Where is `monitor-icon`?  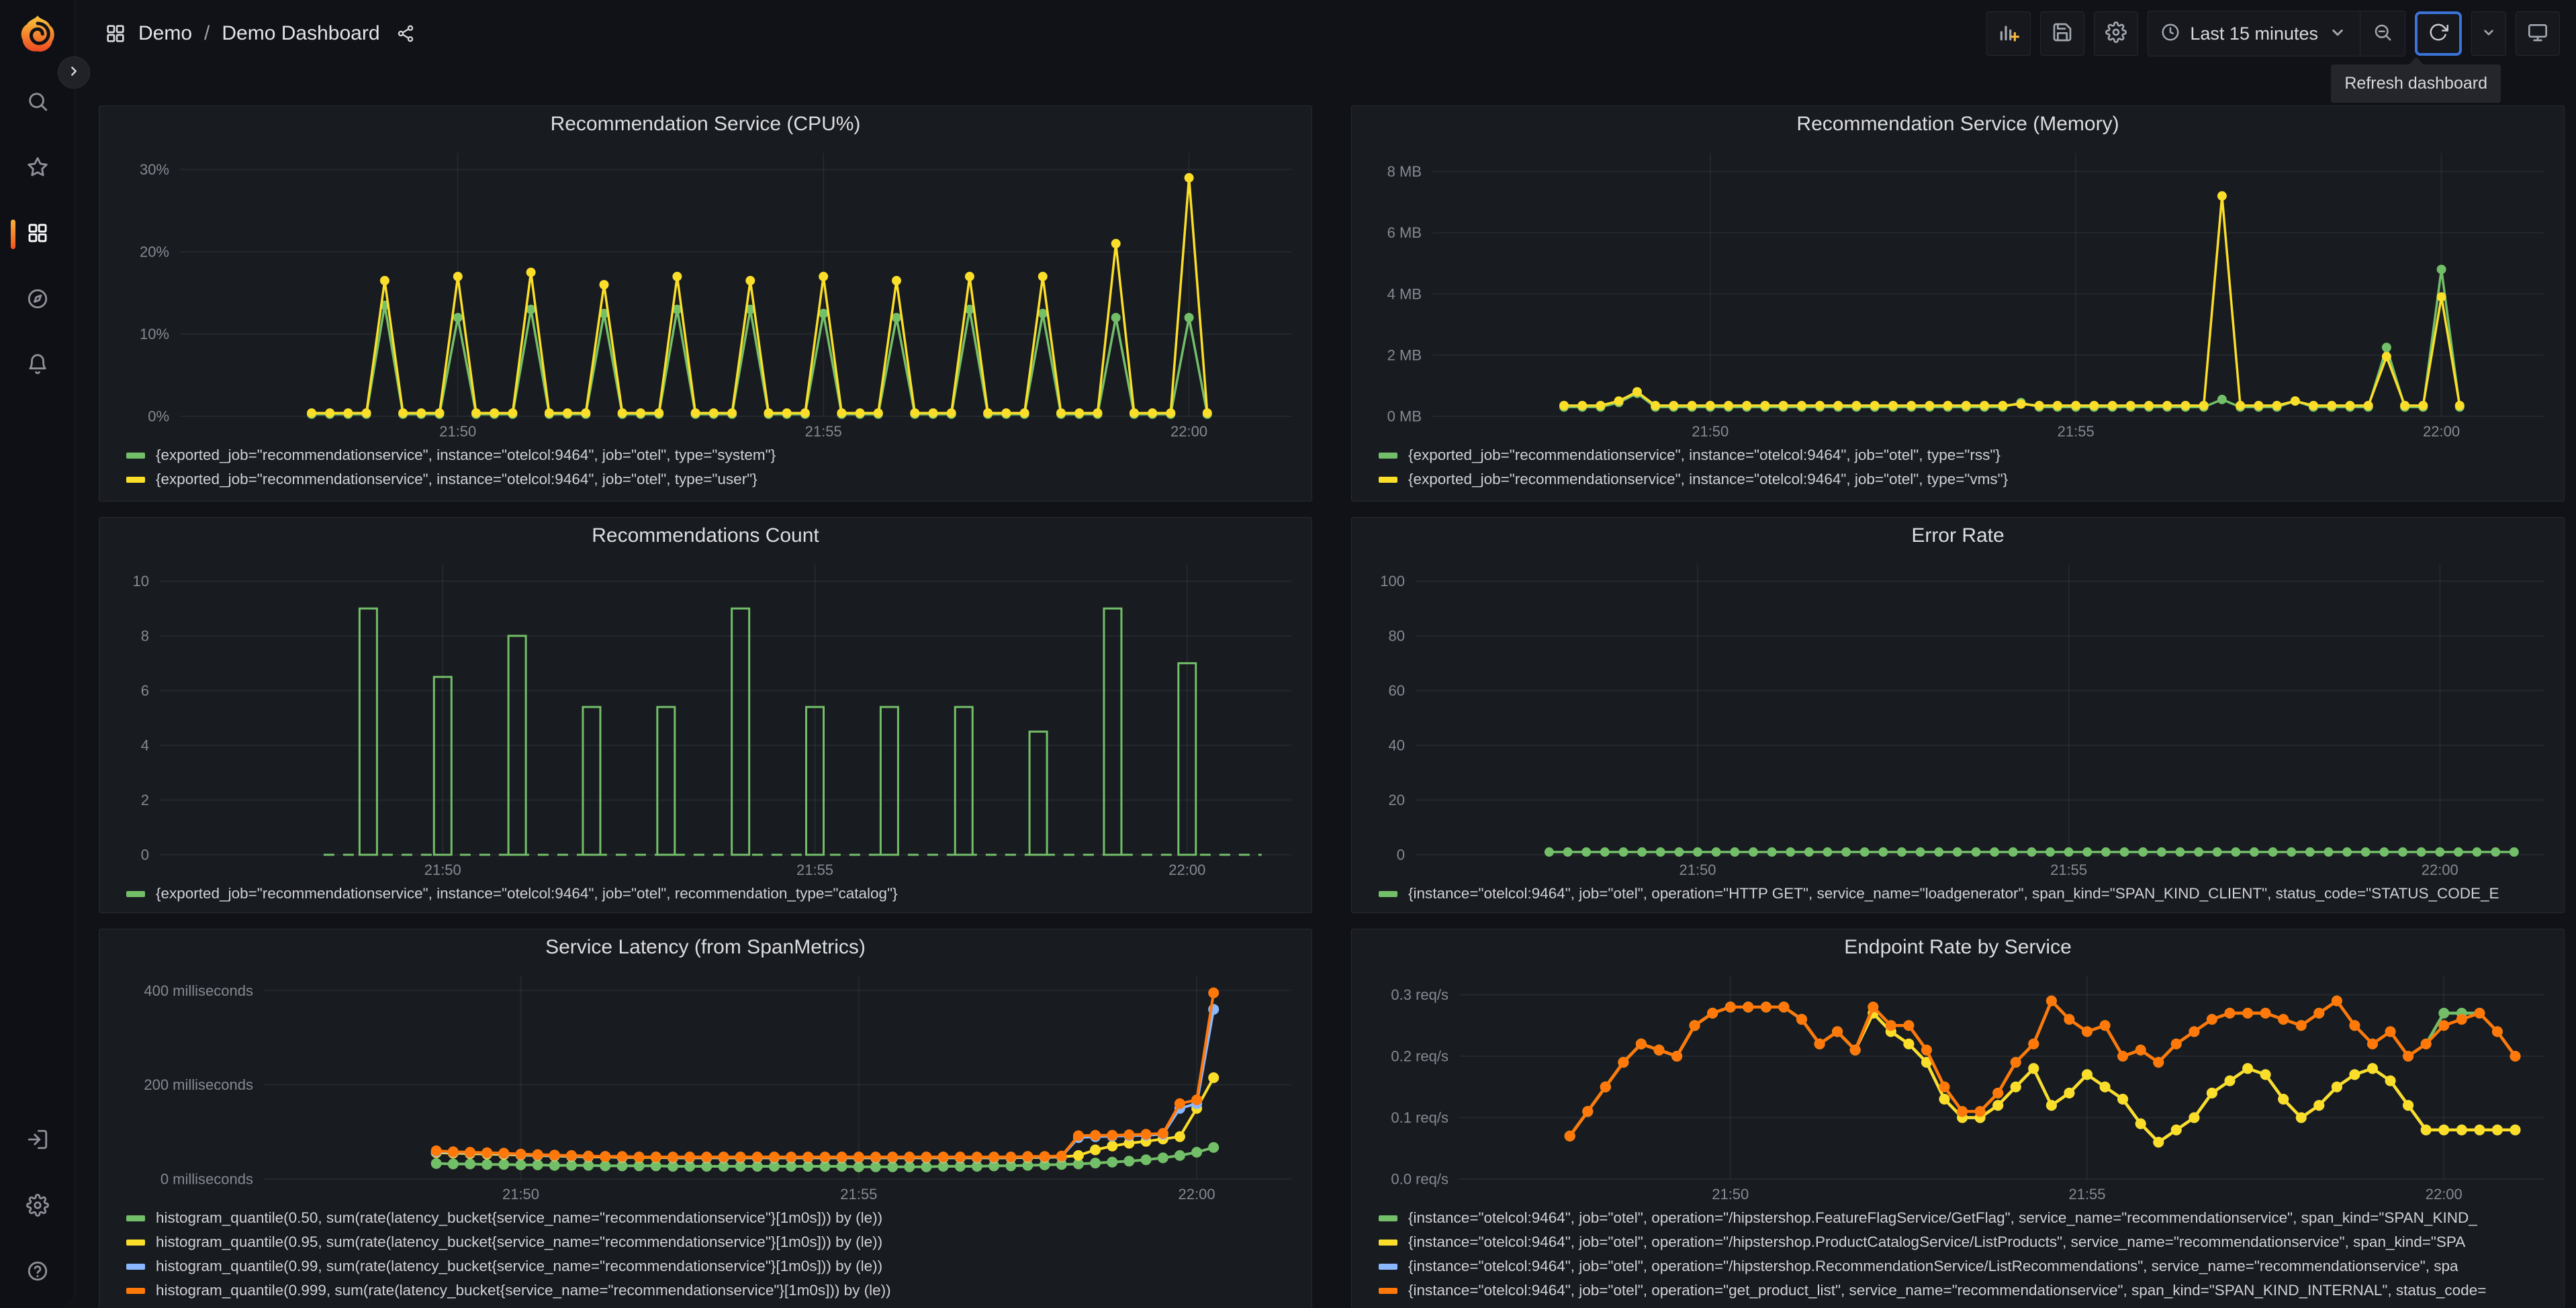
monitor-icon is located at coordinates (2537, 33).